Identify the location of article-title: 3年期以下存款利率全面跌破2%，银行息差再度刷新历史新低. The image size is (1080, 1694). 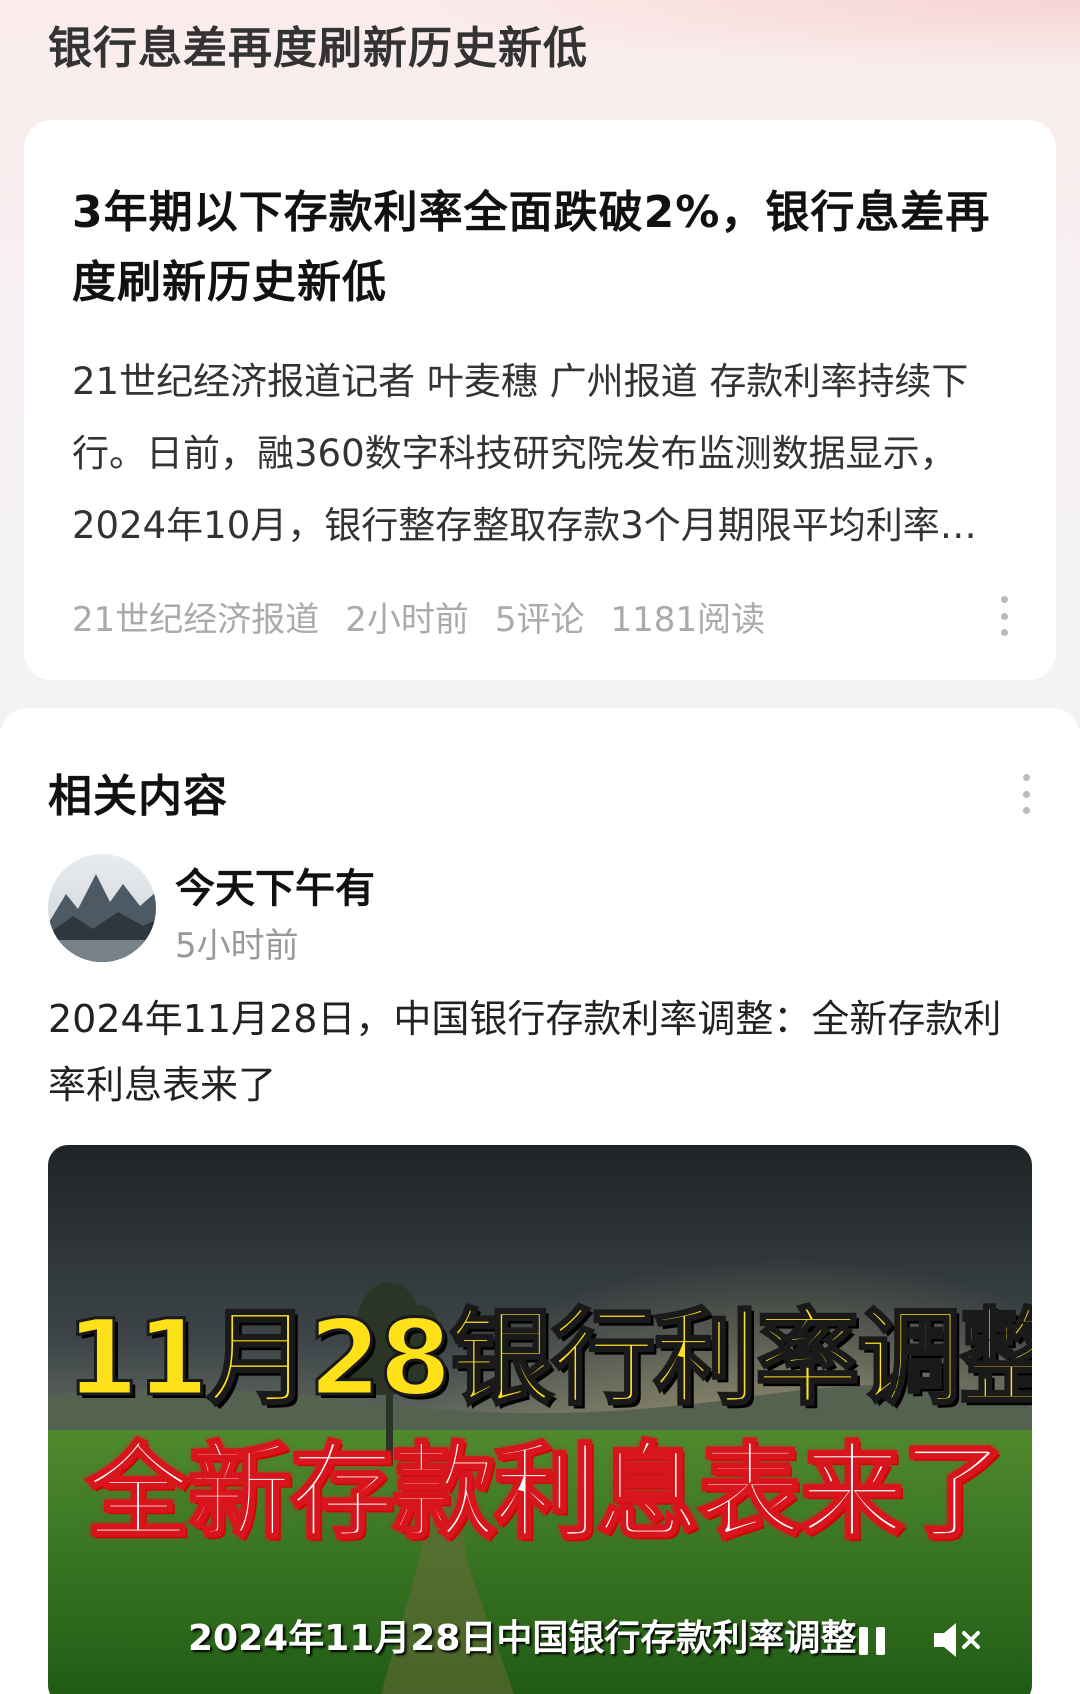
(542, 248).